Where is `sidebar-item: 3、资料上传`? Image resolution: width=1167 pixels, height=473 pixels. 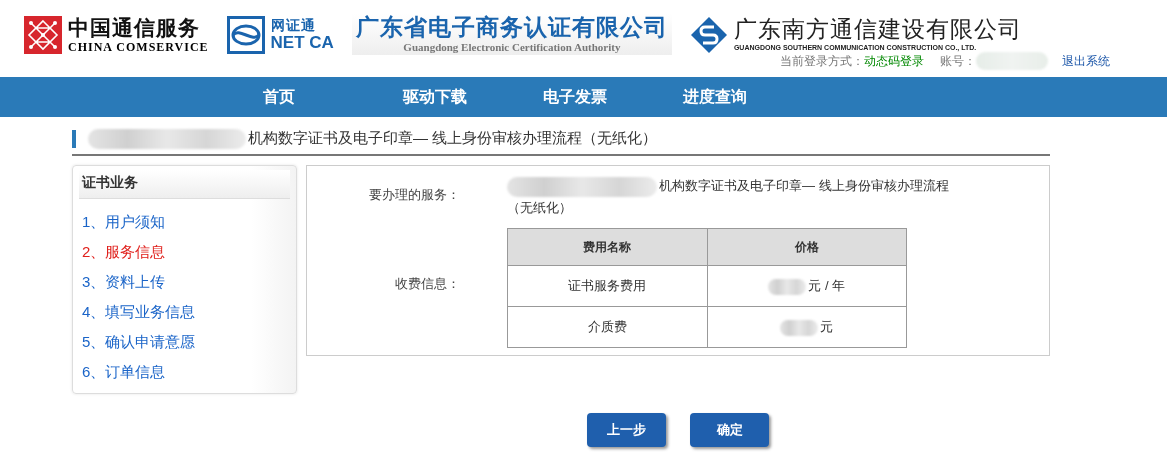 sidebar-item: 3、资料上传 is located at coordinates (184, 282).